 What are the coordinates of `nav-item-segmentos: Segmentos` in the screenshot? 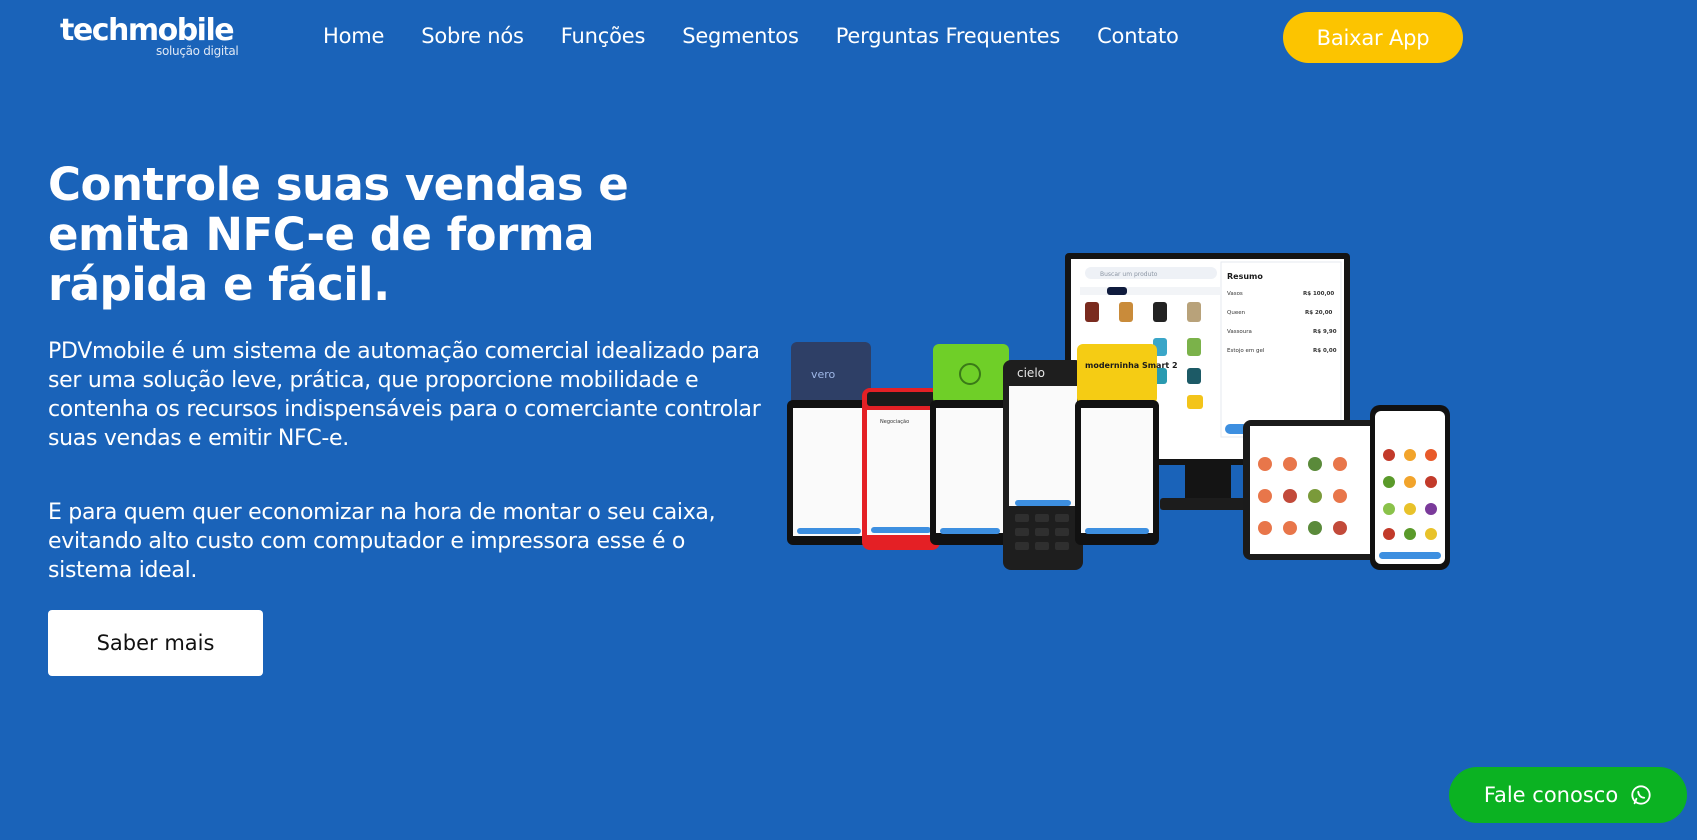 It's located at (740, 36).